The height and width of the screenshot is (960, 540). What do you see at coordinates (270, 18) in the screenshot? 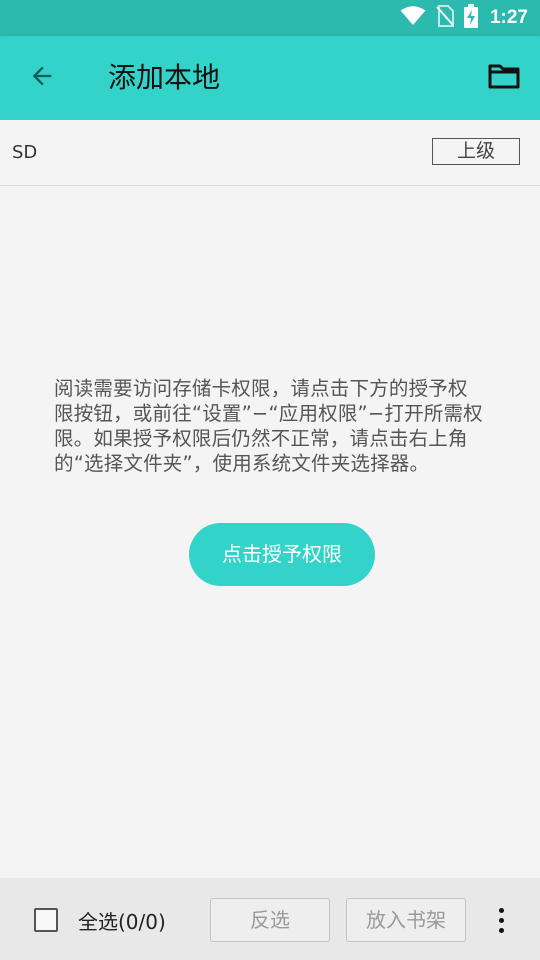
I see `status-bar: 1:27` at bounding box center [270, 18].